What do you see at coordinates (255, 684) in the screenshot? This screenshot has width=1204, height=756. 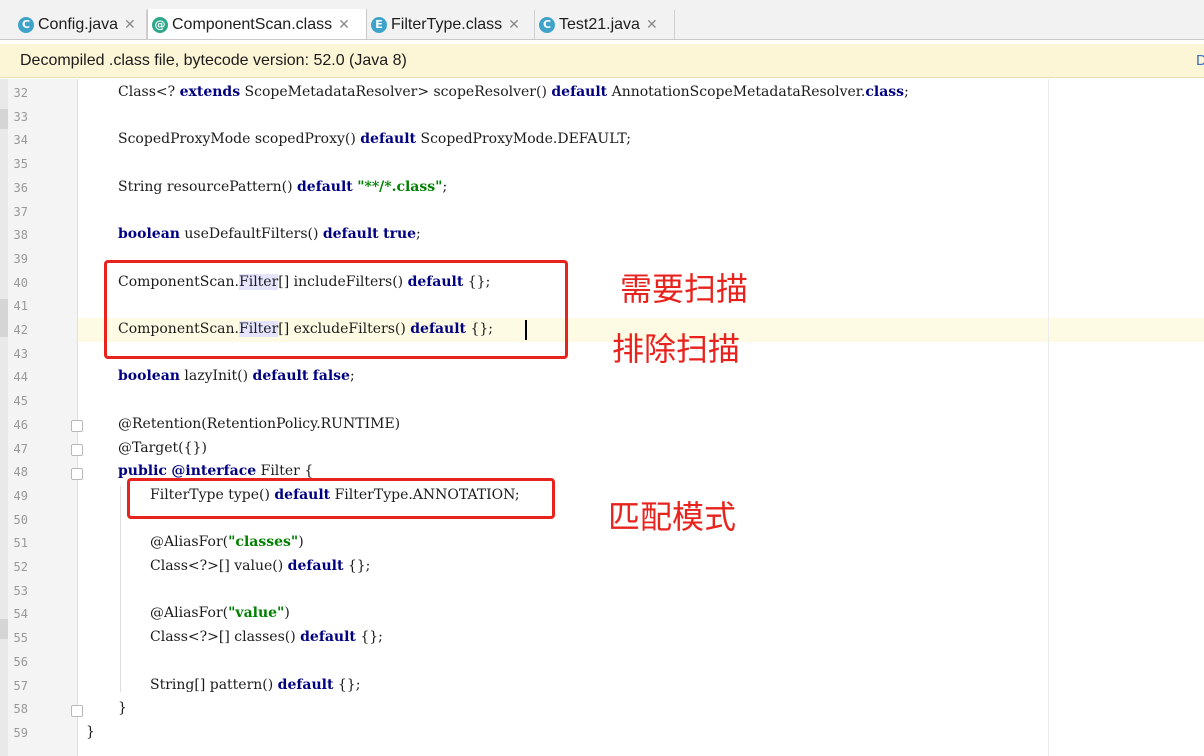 I see `code-text: String[] pattern() default {};` at bounding box center [255, 684].